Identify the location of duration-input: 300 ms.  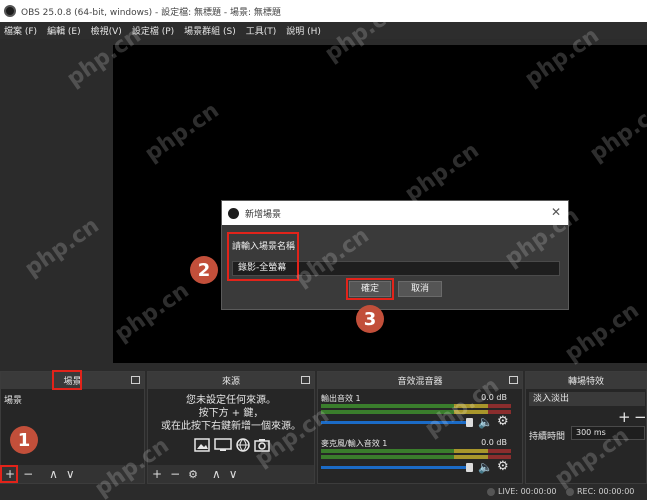
(608, 433).